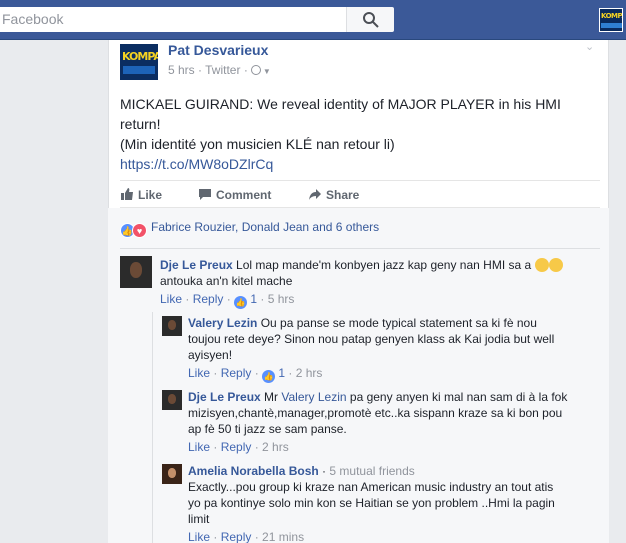 This screenshot has width=626, height=543. Describe the element at coordinates (199, 519) in the screenshot. I see `reply-text: limit` at that location.